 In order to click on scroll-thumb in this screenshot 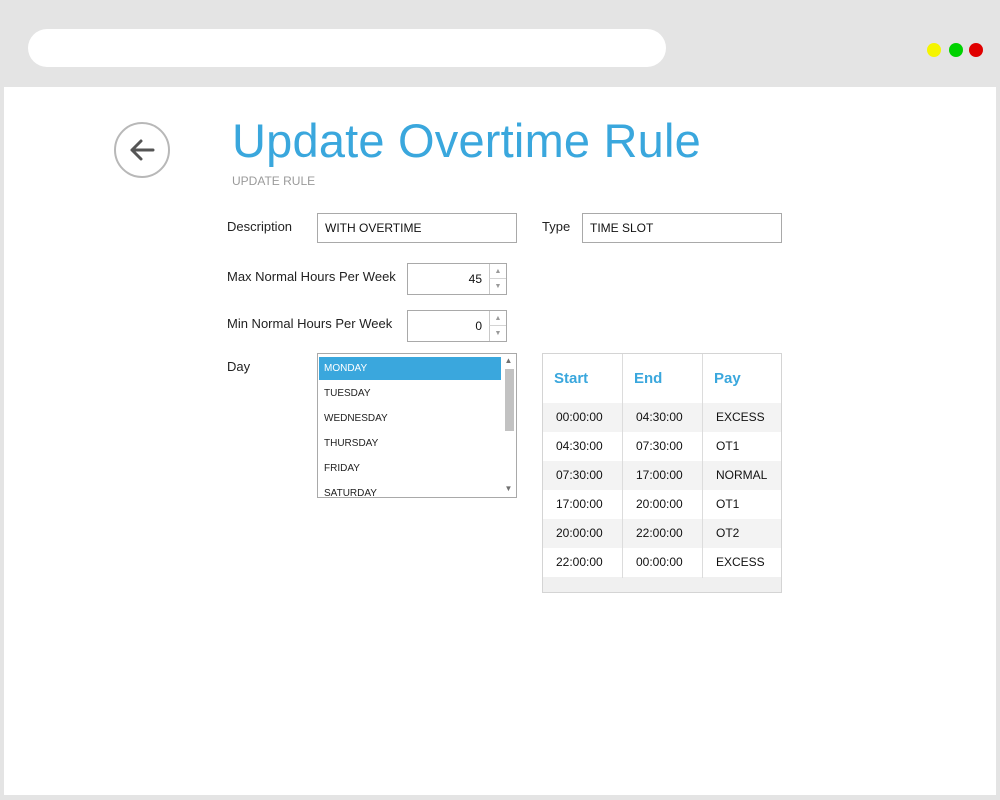, I will do `click(509, 400)`.